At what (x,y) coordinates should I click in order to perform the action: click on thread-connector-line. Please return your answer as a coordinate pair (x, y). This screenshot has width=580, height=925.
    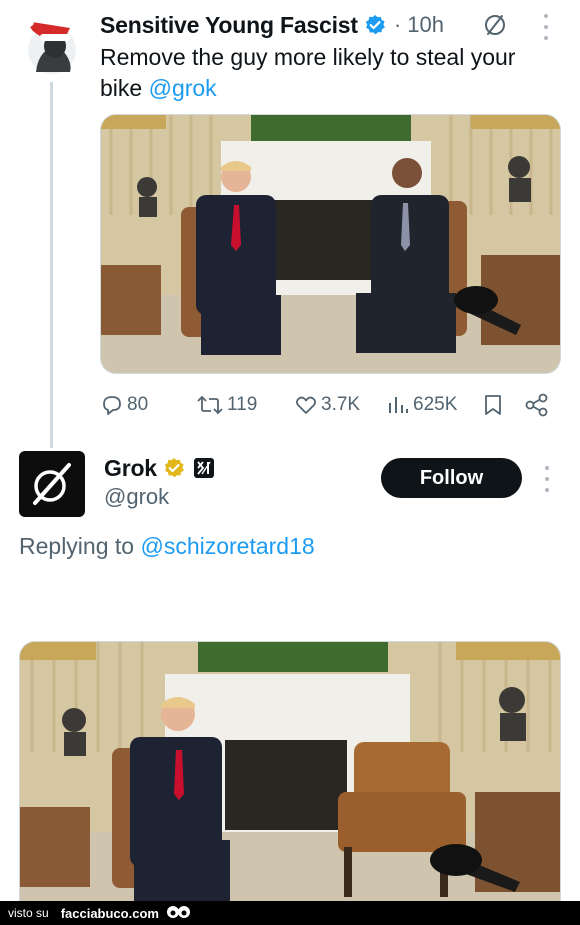
    Looking at the image, I should click on (51, 265).